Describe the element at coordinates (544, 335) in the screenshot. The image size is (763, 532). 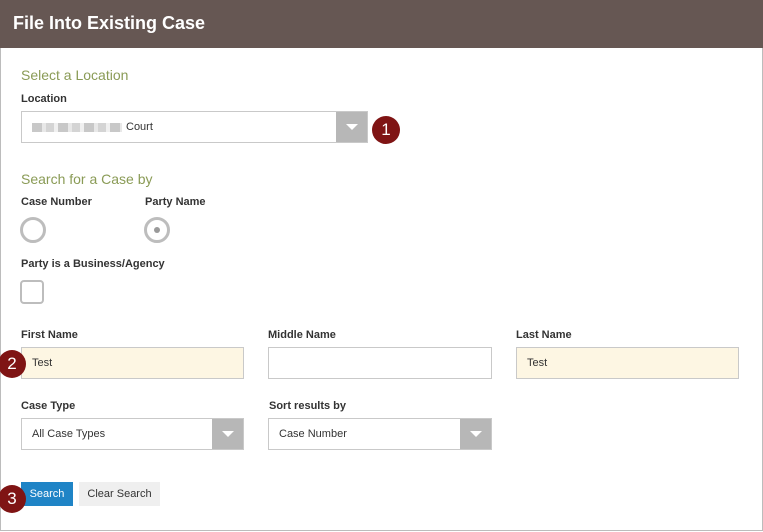
I see `last-name-label: Last Name` at that location.